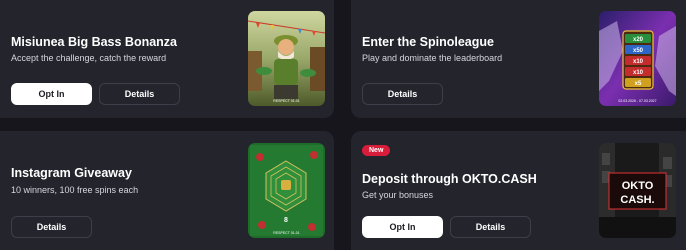  I want to click on new-badge: New, so click(376, 150).